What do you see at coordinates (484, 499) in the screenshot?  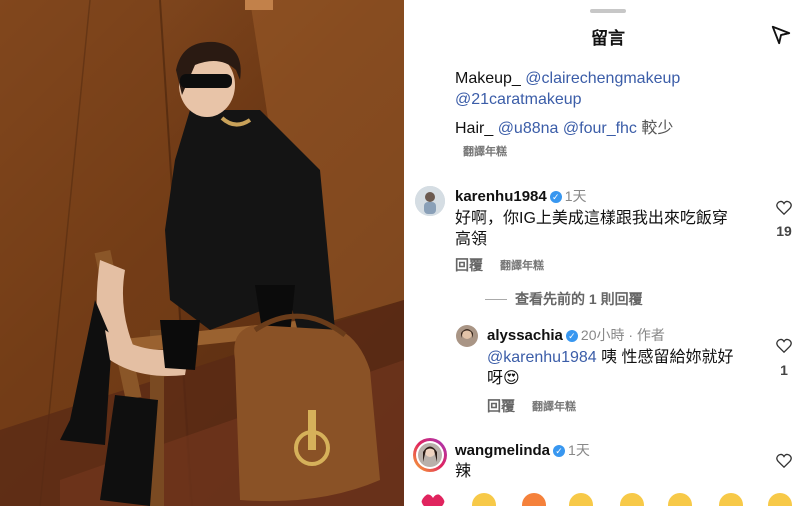 I see `clap-emoji-icon` at bounding box center [484, 499].